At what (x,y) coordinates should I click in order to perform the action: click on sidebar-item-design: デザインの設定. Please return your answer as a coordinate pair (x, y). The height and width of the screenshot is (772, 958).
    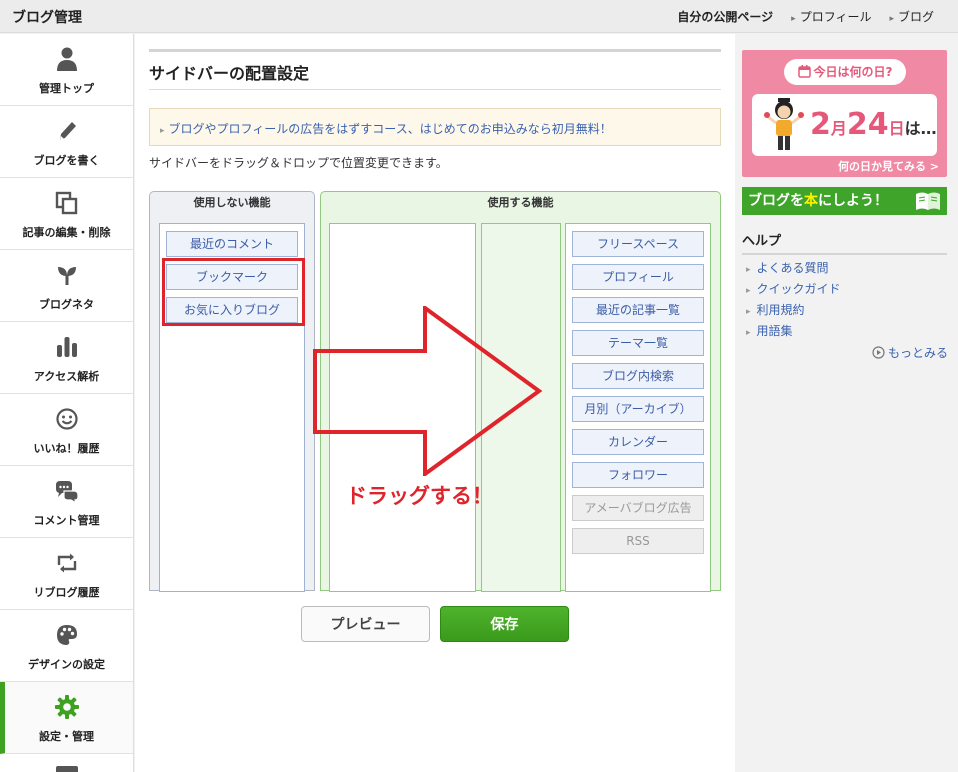
    Looking at the image, I should click on (66, 646).